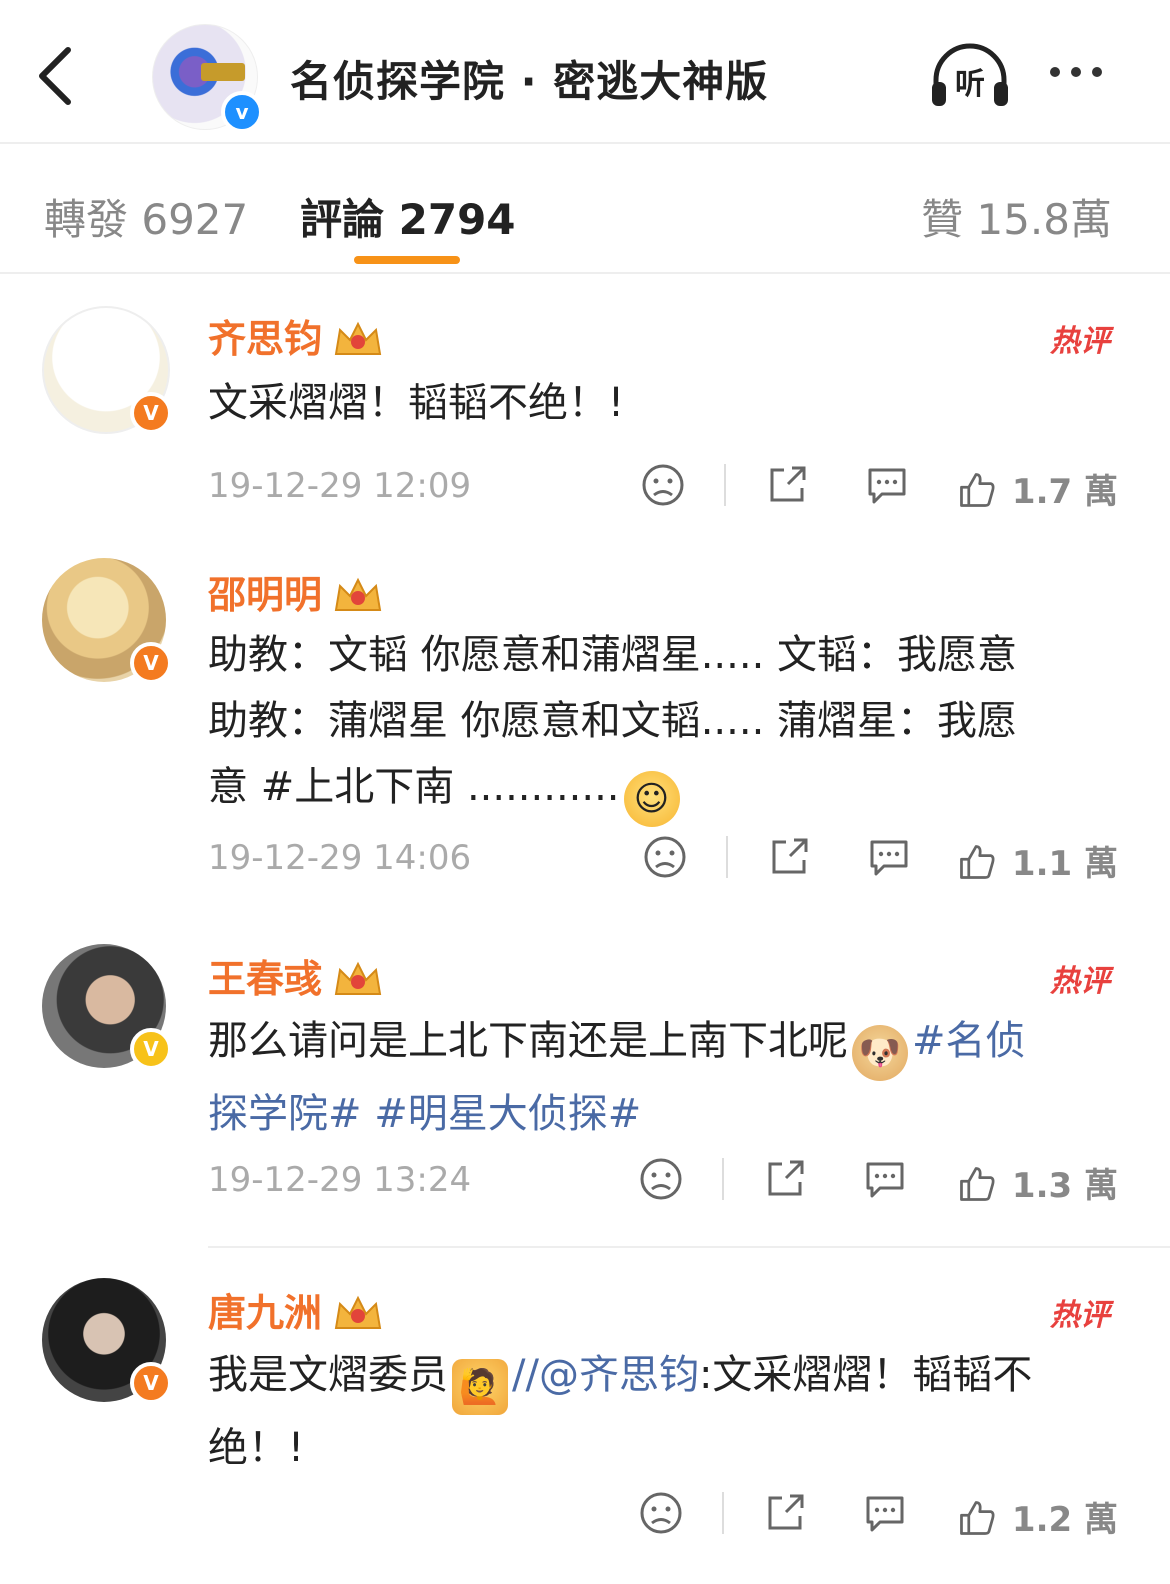 Image resolution: width=1170 pixels, height=1584 pixels. I want to click on blushing-emoji-icon: ☺, so click(651, 799).